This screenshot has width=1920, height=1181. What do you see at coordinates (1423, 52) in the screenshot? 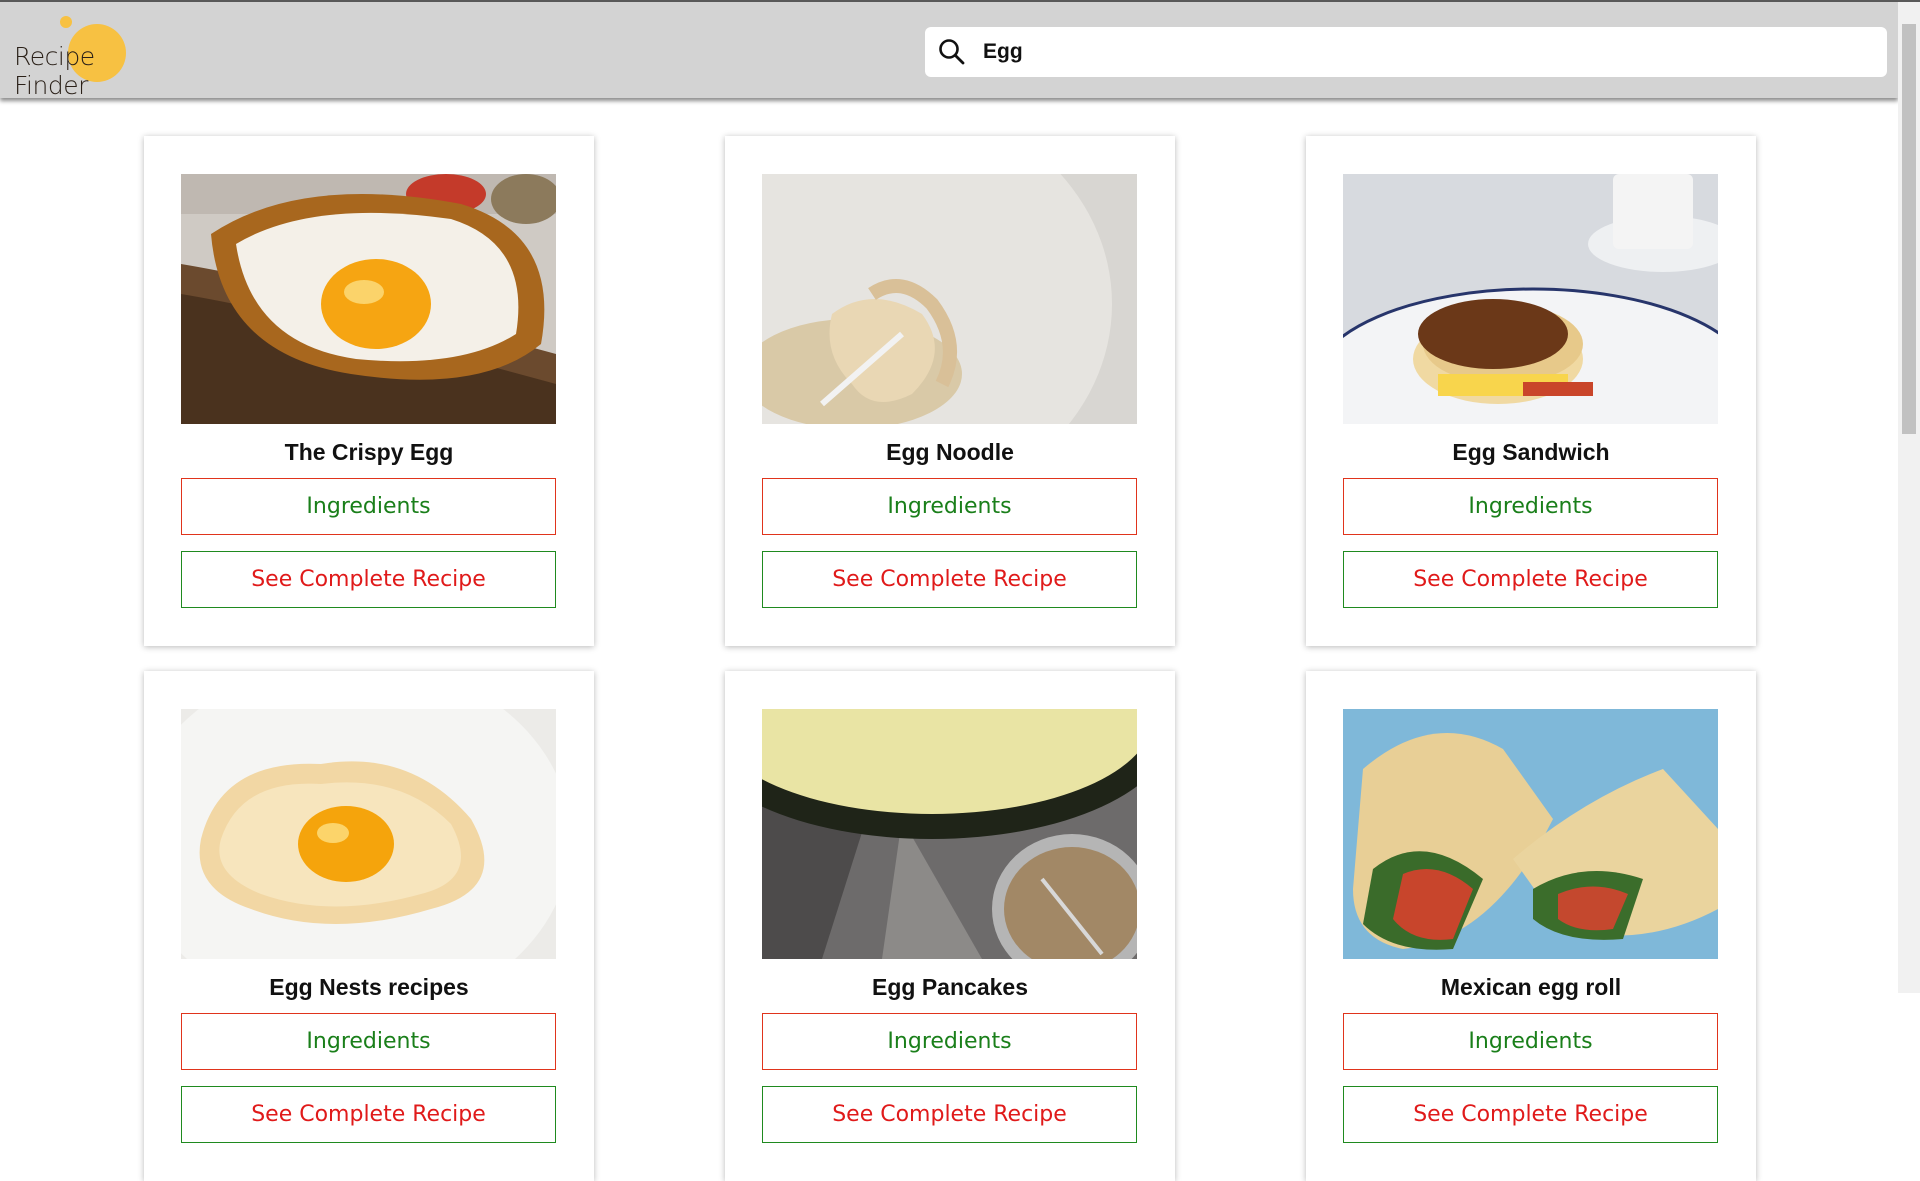
I see `search-input` at bounding box center [1423, 52].